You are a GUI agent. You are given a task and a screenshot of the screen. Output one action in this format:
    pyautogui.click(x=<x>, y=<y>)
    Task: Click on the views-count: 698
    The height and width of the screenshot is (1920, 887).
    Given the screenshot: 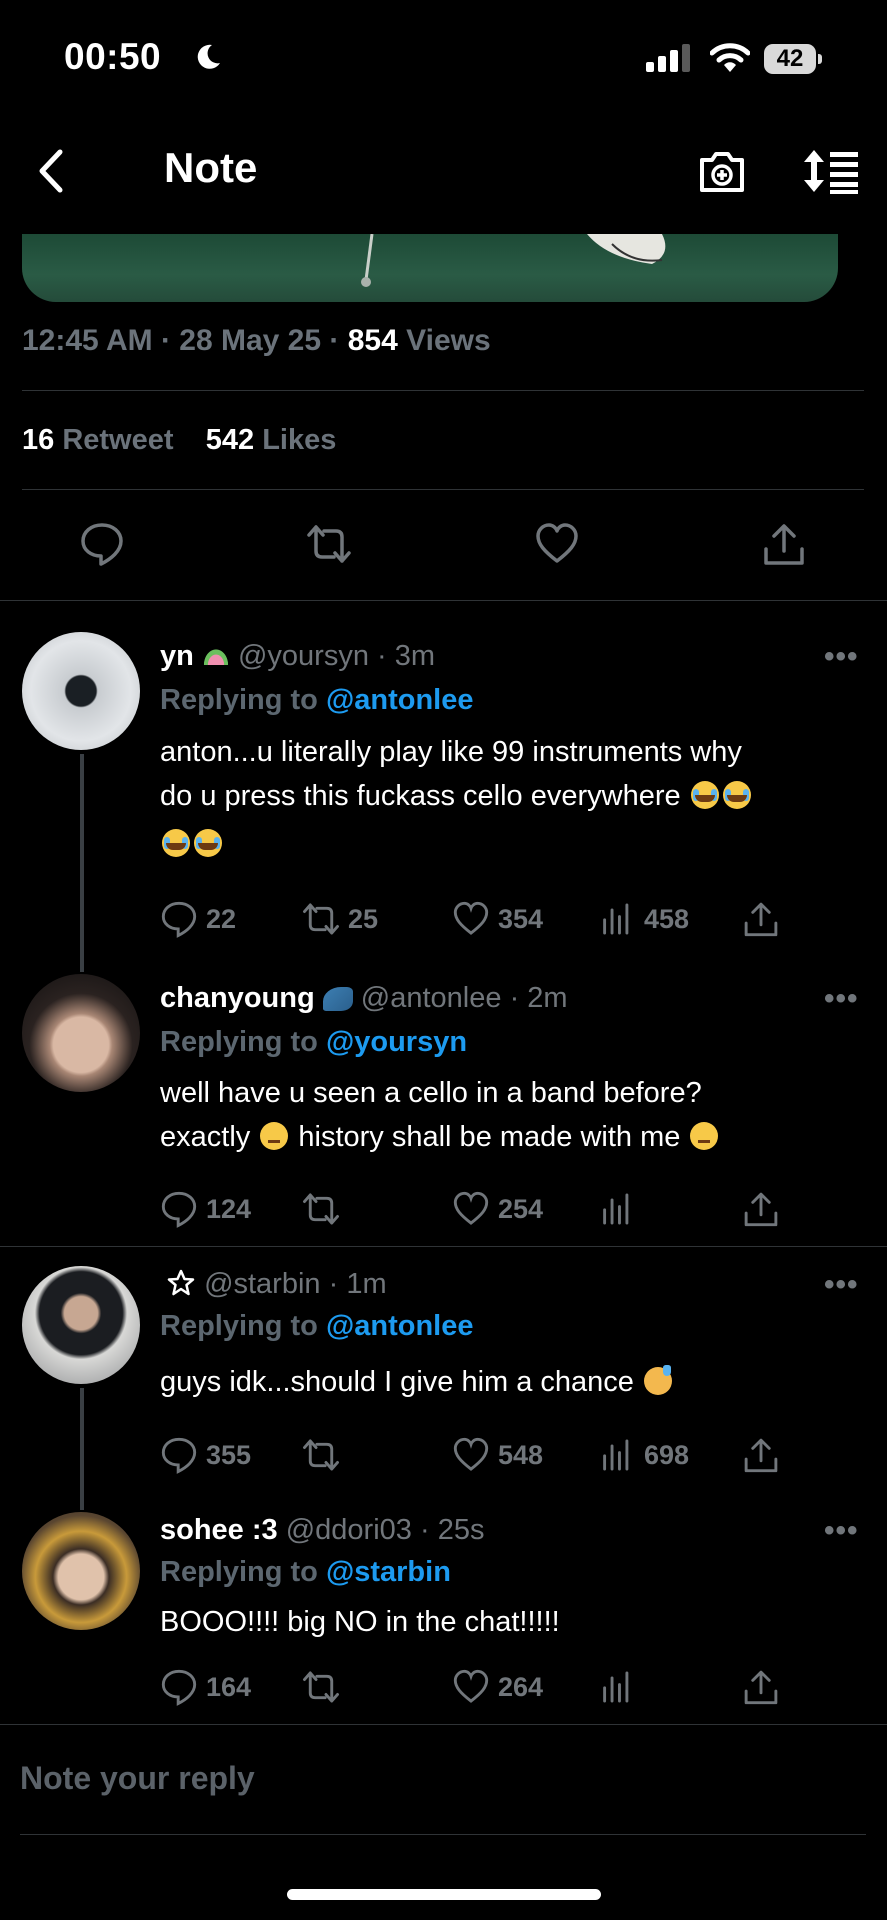 What is the action you would take?
    pyautogui.click(x=667, y=1454)
    